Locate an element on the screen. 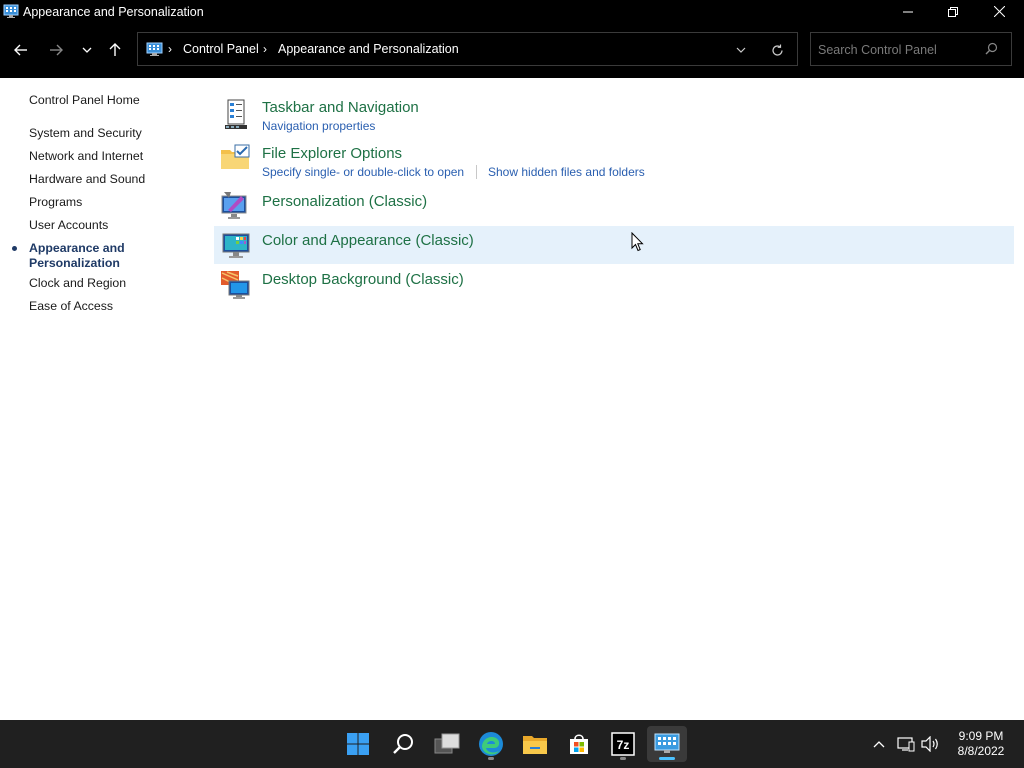 The height and width of the screenshot is (768, 1024). edge-icon is located at coordinates (491, 744).